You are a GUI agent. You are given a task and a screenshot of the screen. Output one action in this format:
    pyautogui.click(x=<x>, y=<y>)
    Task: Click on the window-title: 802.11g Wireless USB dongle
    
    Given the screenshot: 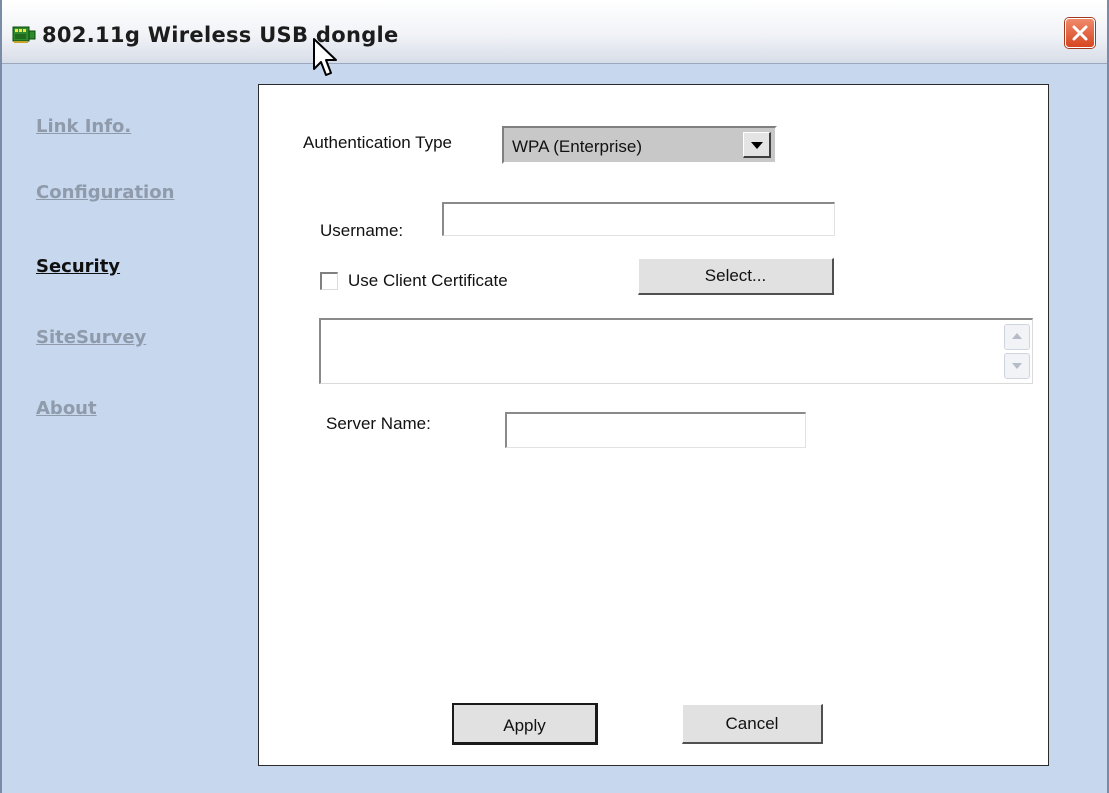 What is the action you would take?
    pyautogui.click(x=220, y=35)
    